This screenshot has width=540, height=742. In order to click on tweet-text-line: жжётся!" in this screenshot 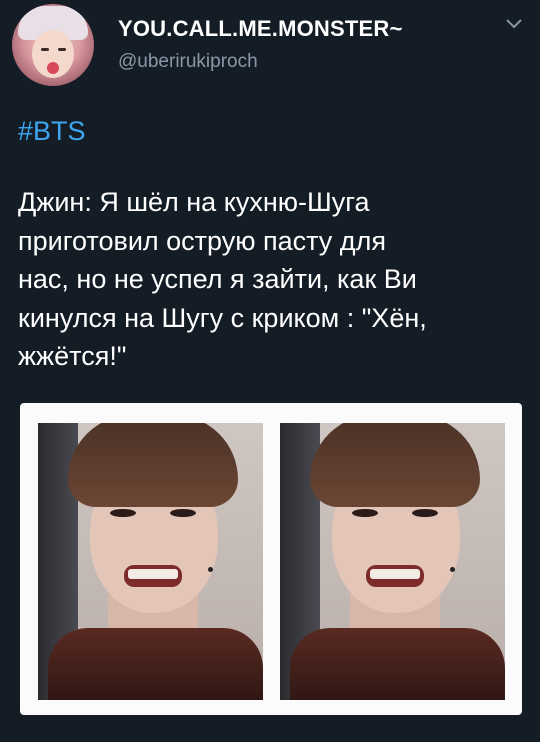, I will do `click(72, 356)`.